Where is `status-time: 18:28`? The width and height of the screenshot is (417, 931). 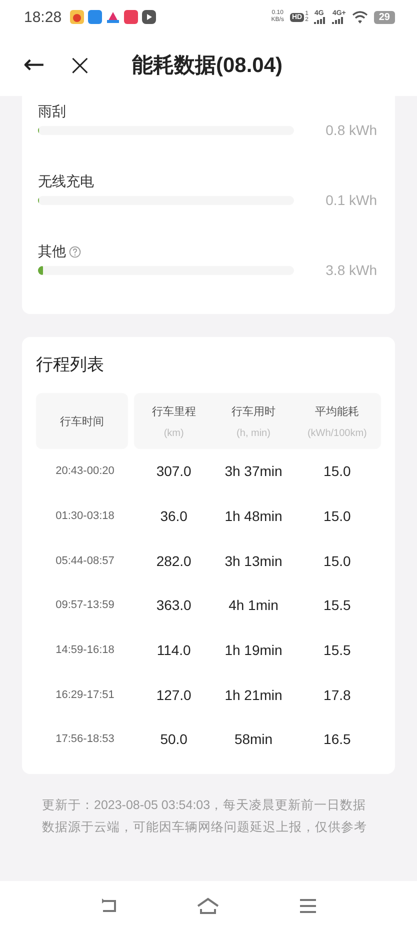
status-time: 18:28 is located at coordinates (43, 17).